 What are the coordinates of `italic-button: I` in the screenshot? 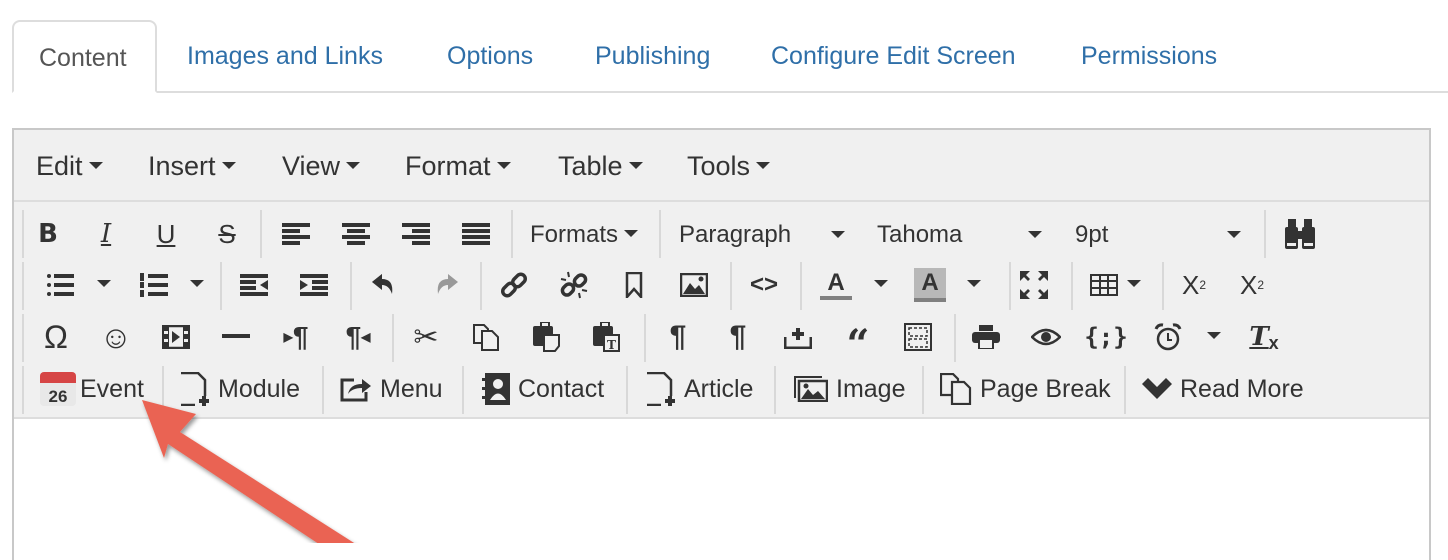 It's located at (106, 234).